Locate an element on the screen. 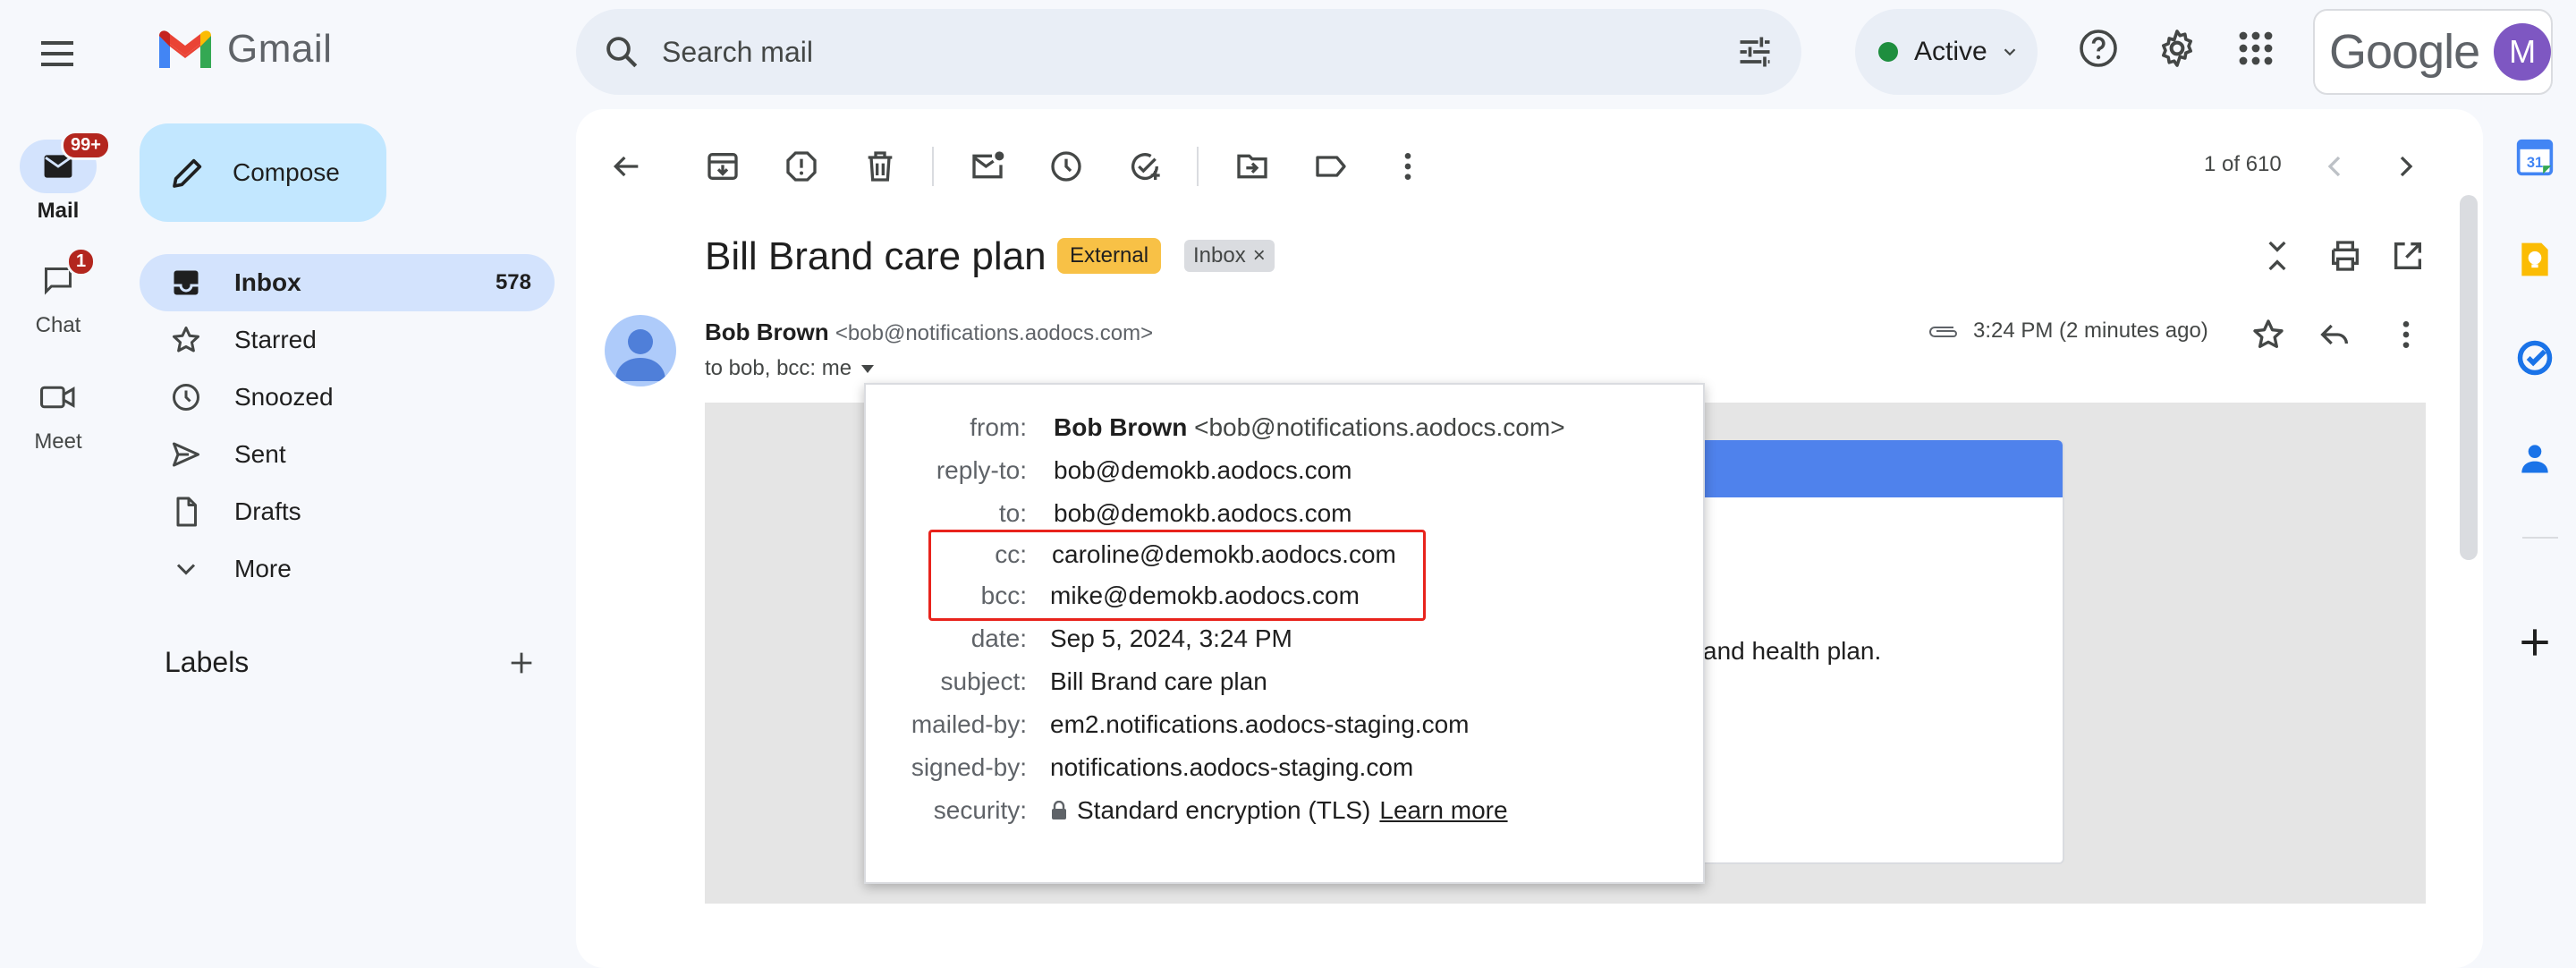 This screenshot has width=2576, height=968. clock-icon is located at coordinates (186, 397).